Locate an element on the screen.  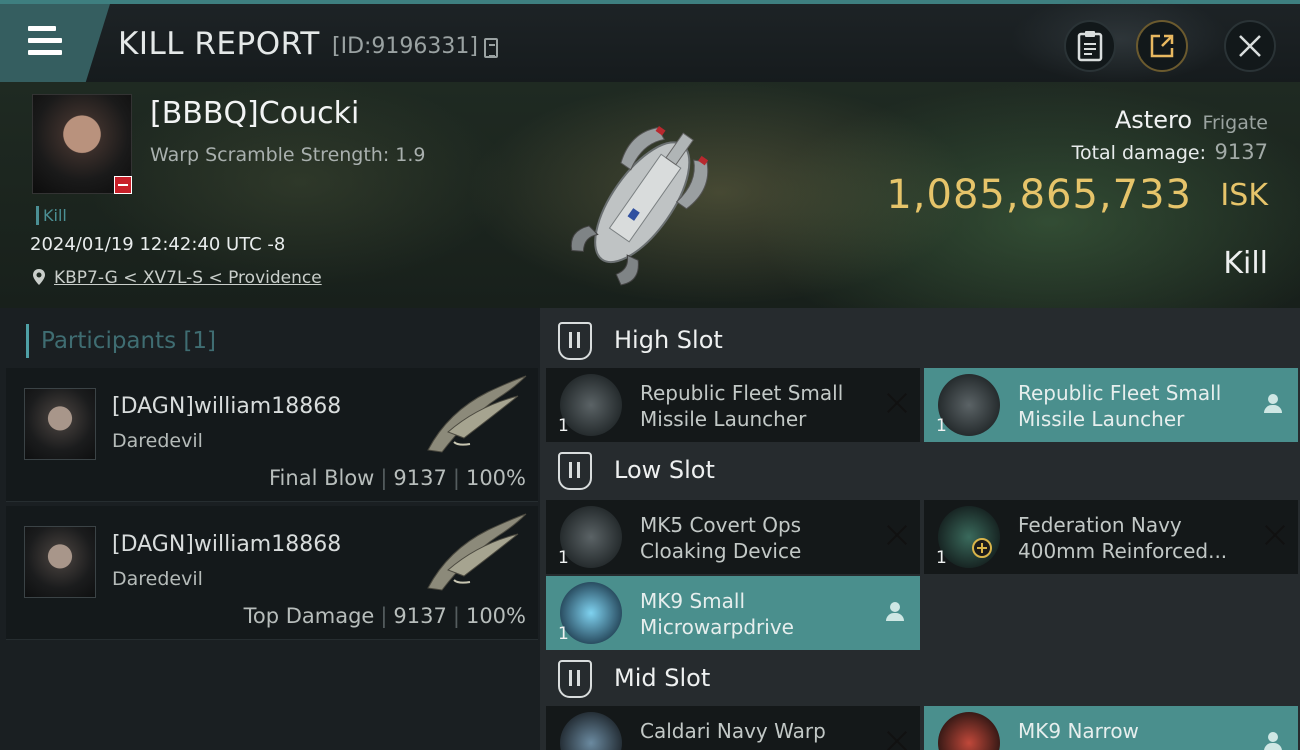
kill-tag: Kill is located at coordinates (51, 215).